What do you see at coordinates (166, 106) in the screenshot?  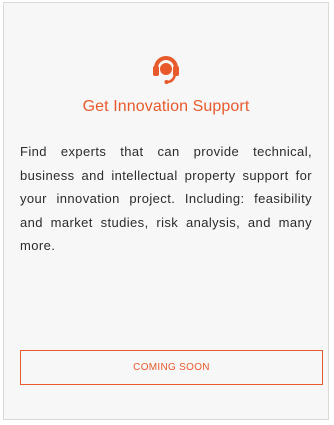 I see `card-title: Get Innovation Support` at bounding box center [166, 106].